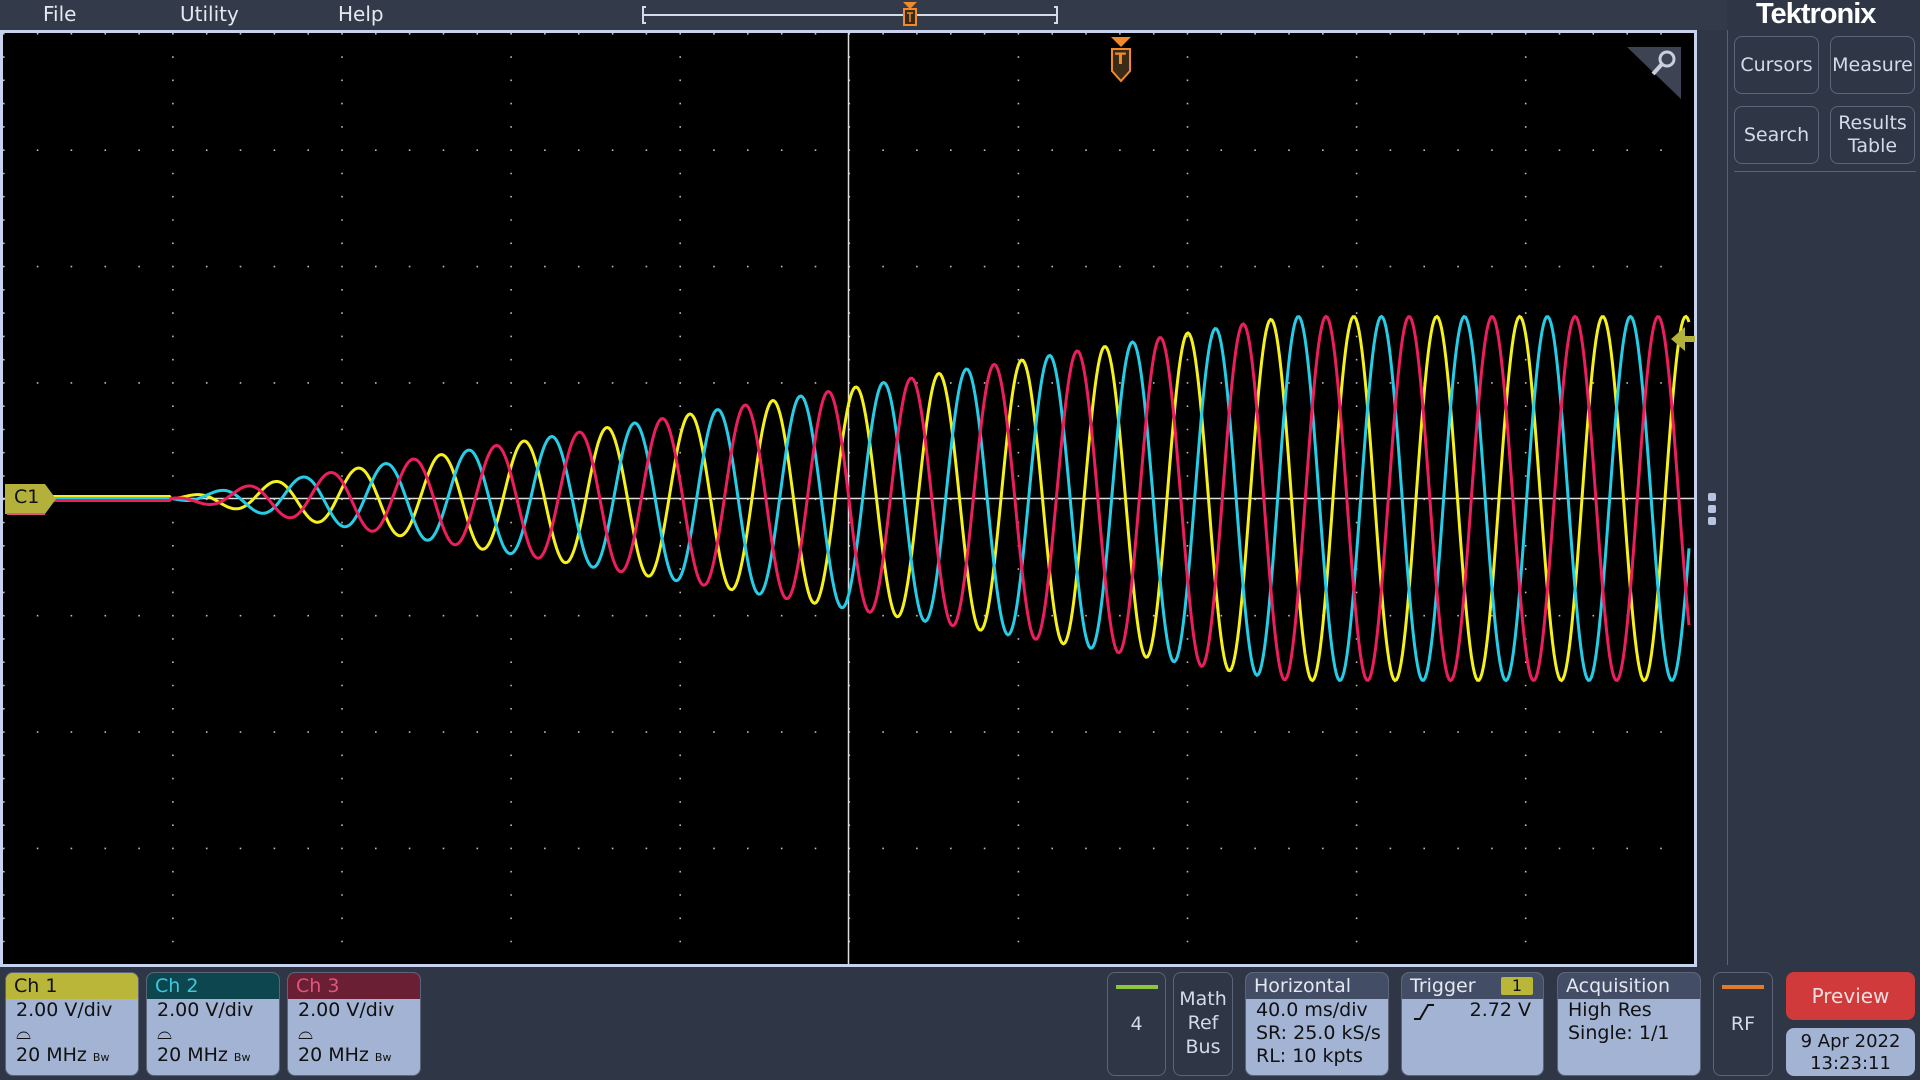 The width and height of the screenshot is (1920, 1080). What do you see at coordinates (1610, 1010) in the screenshot?
I see `acquisition-mode: High Res` at bounding box center [1610, 1010].